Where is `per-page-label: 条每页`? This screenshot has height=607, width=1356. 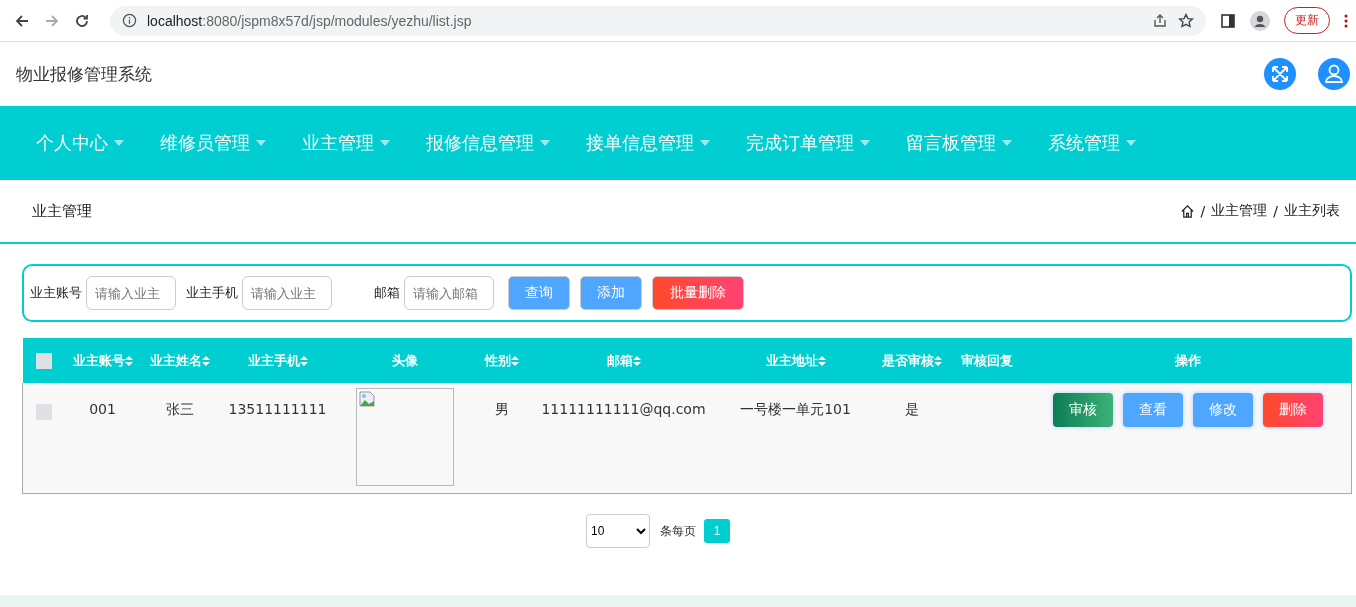 per-page-label: 条每页 is located at coordinates (678, 531).